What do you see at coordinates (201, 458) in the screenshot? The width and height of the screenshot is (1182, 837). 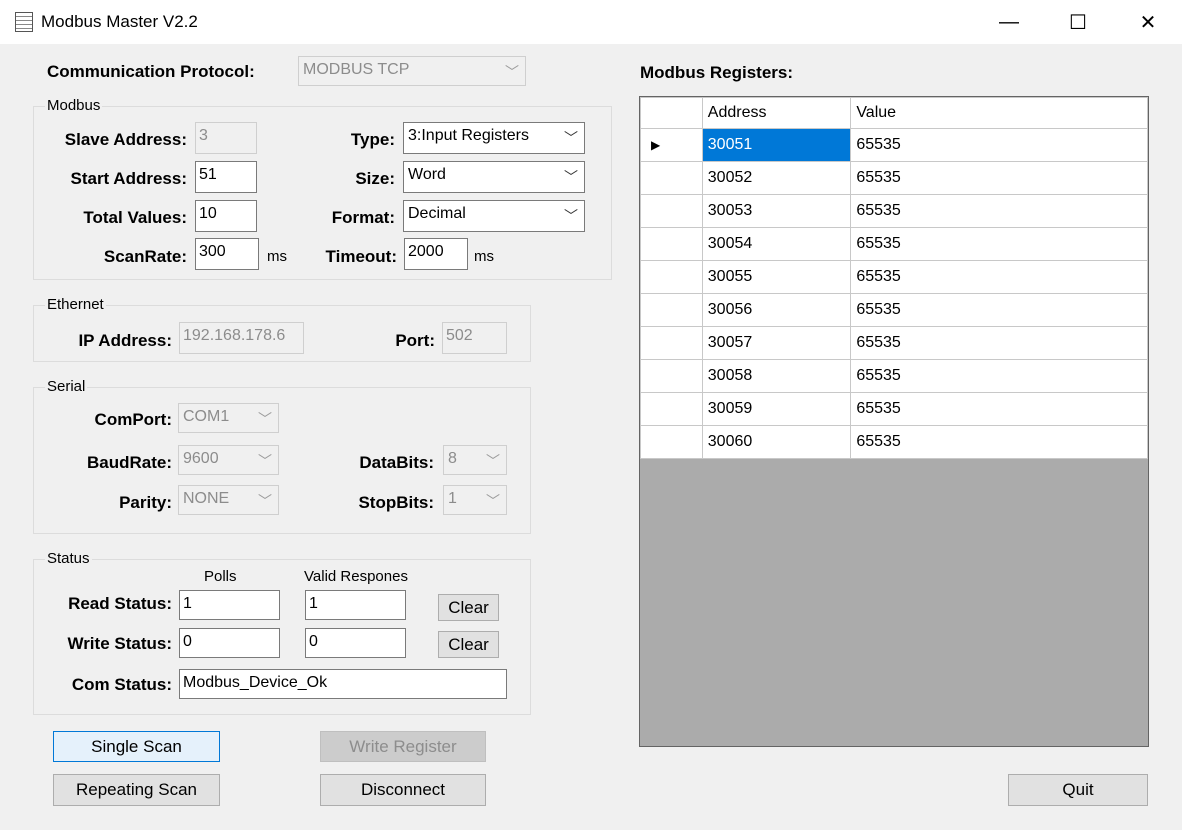 I see `baudrate-value: 9600` at bounding box center [201, 458].